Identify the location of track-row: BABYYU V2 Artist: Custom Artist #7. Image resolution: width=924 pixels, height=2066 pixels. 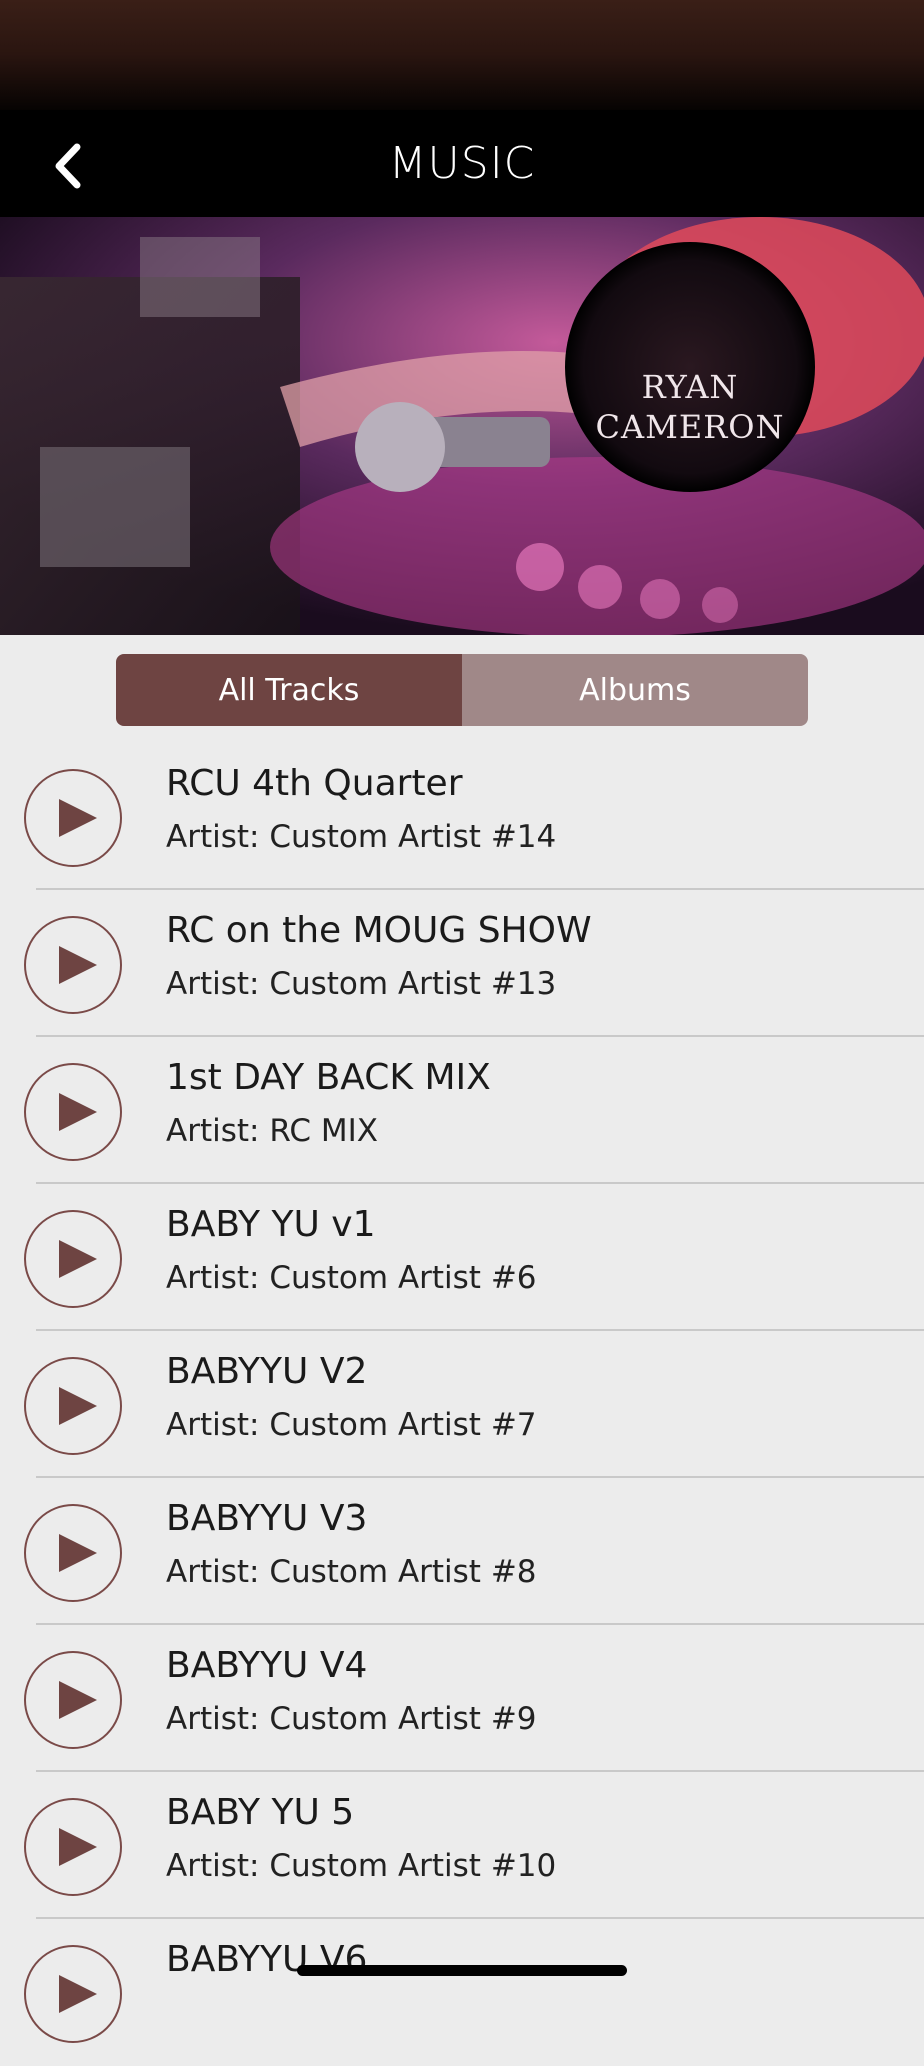
(462, 1404).